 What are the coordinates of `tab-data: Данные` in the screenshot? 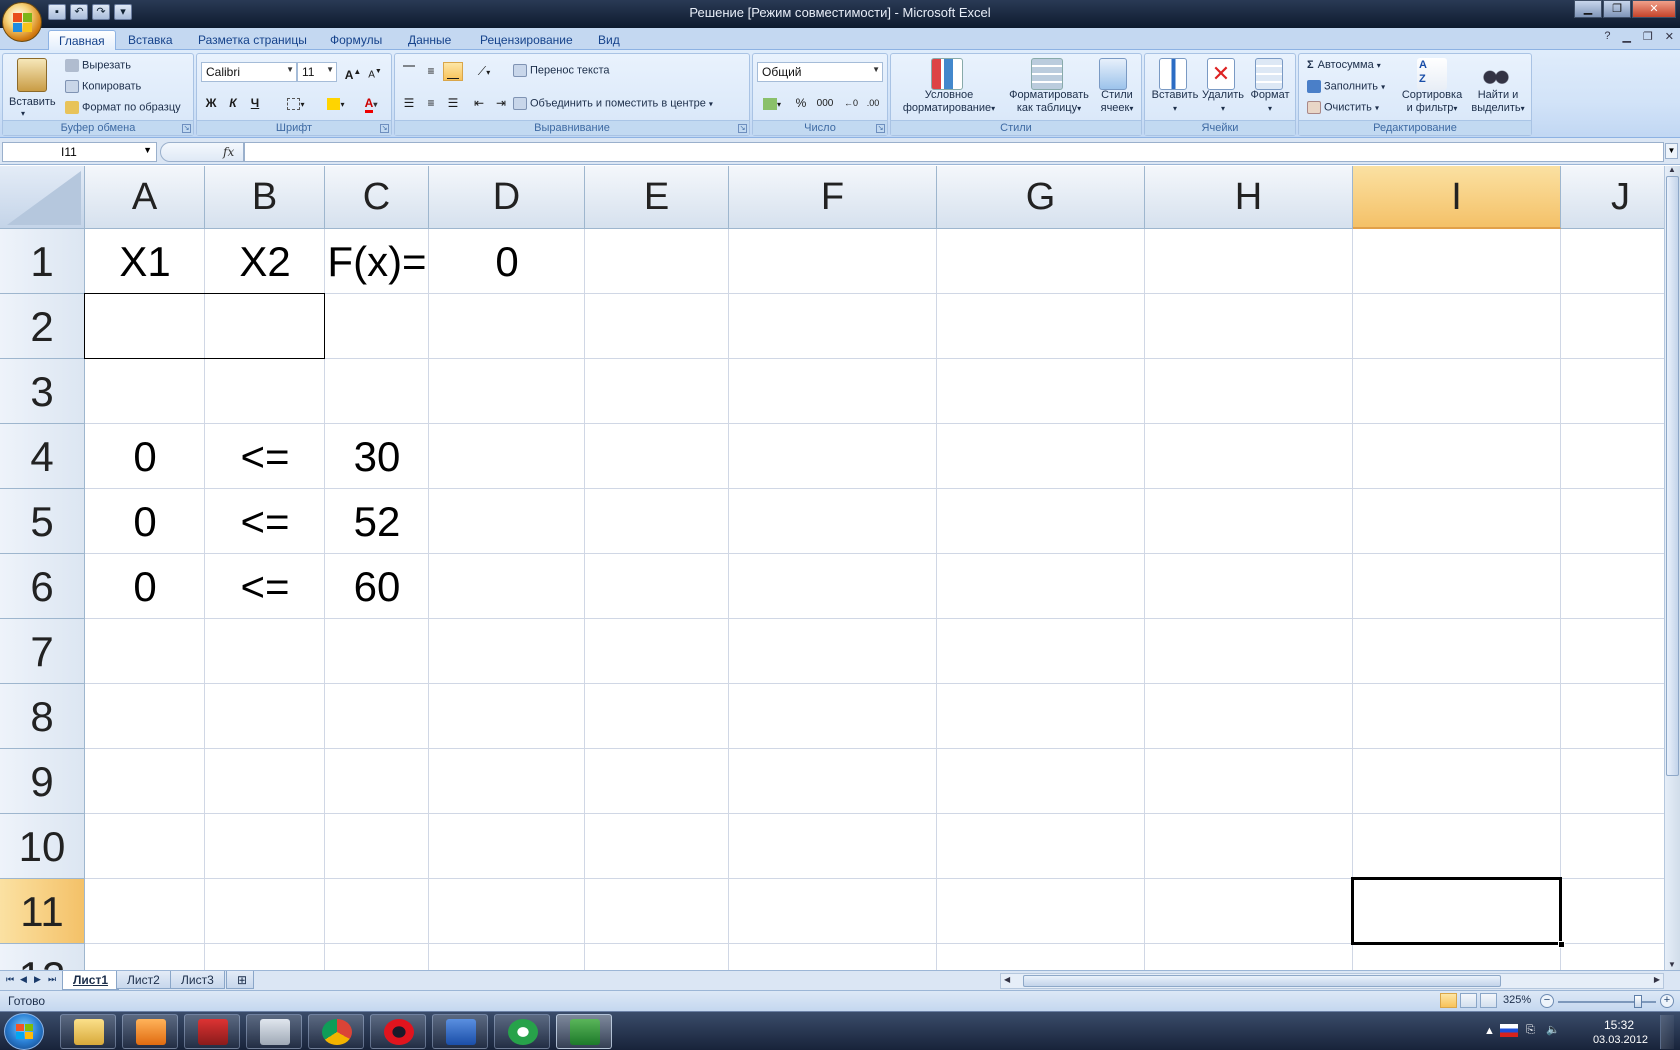 It's located at (429, 40).